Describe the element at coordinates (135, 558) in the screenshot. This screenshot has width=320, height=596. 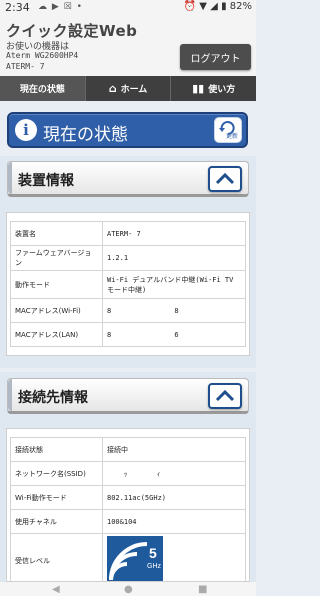
I see `signal-strength-icon: 5 GHz` at that location.